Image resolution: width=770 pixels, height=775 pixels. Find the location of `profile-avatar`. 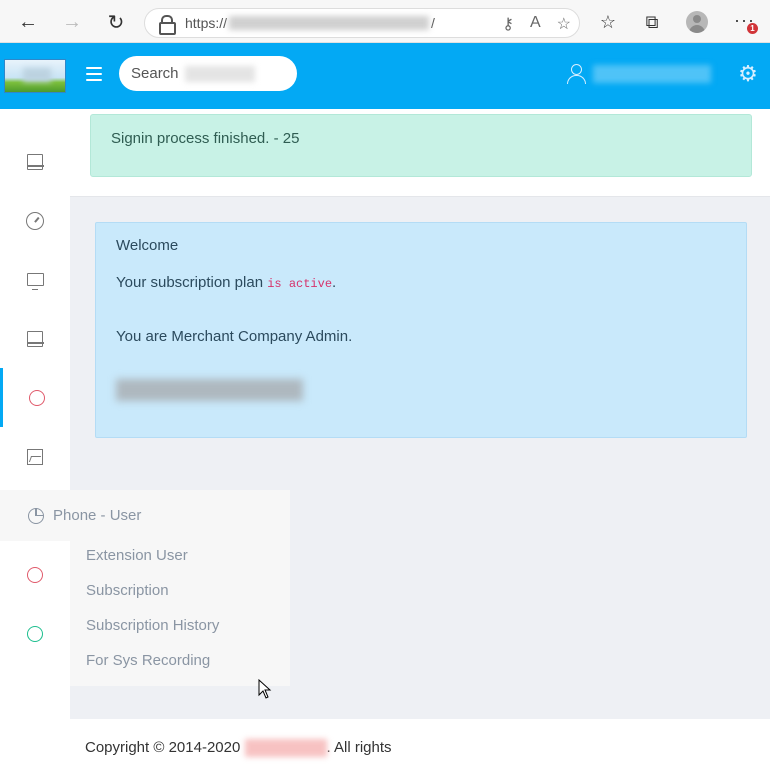

profile-avatar is located at coordinates (697, 22).